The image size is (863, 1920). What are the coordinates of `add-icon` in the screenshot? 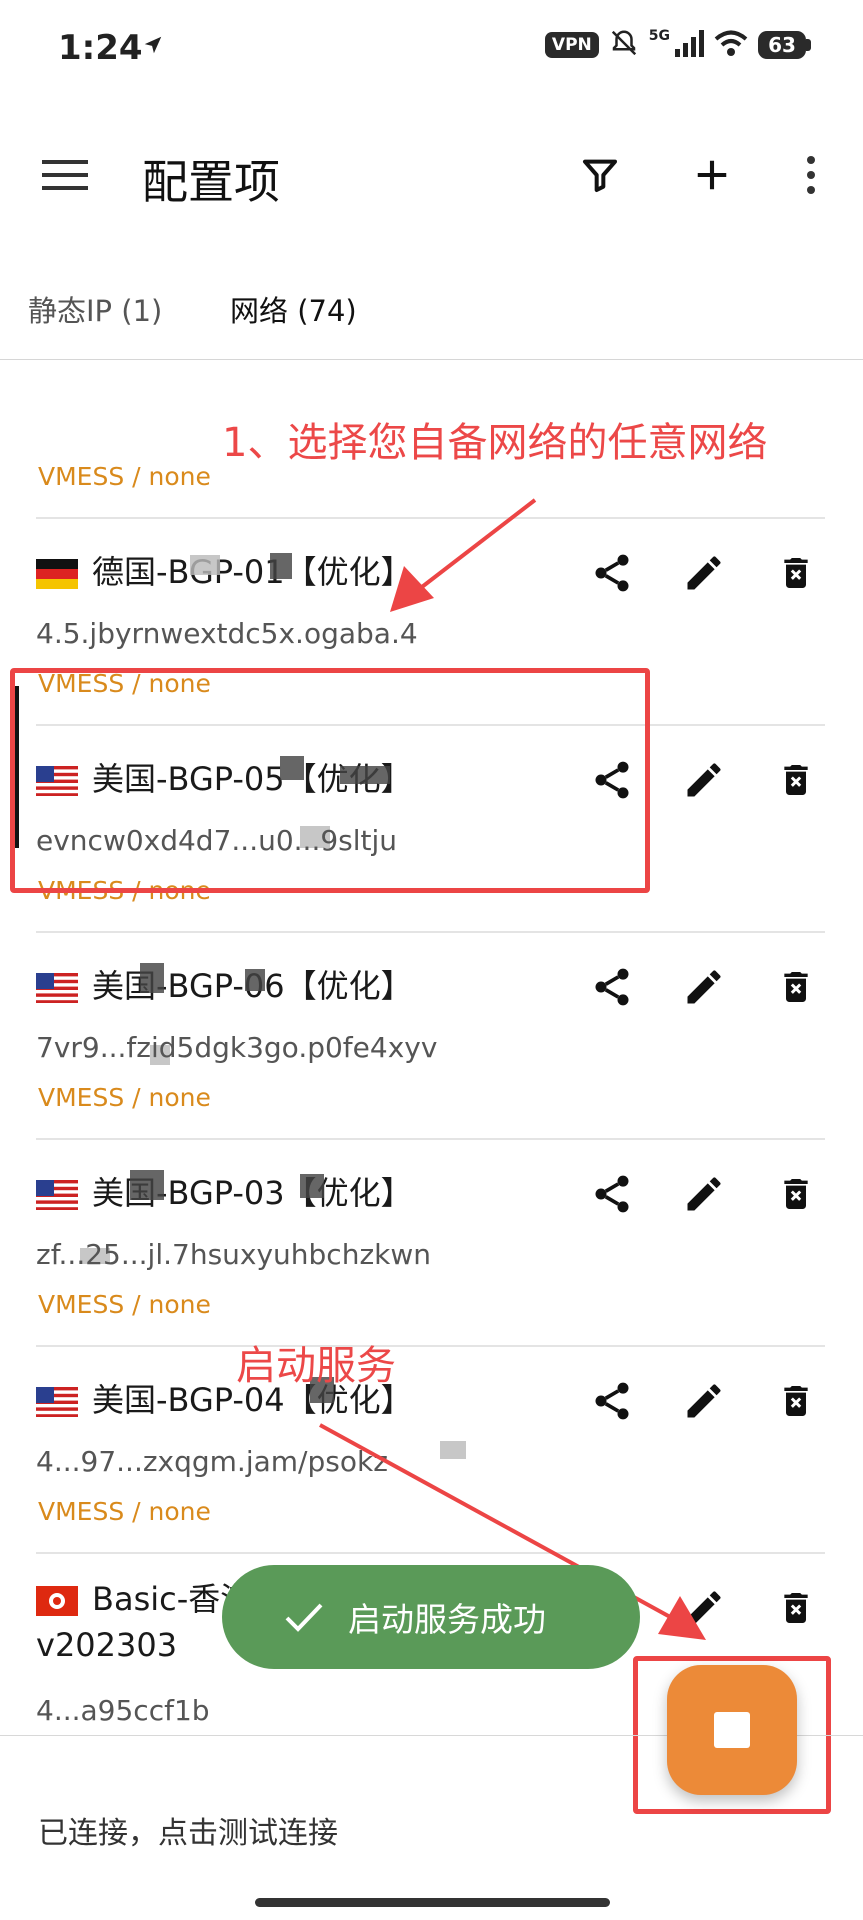 It's located at (712, 175).